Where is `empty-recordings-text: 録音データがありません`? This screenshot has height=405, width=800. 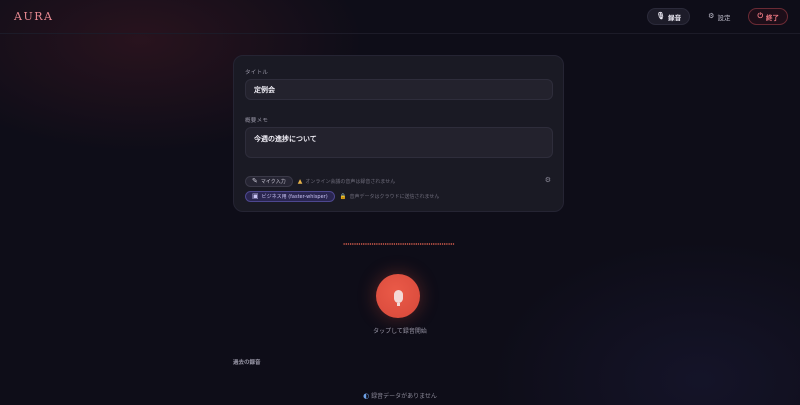 empty-recordings-text: 録音データがありません is located at coordinates (404, 396).